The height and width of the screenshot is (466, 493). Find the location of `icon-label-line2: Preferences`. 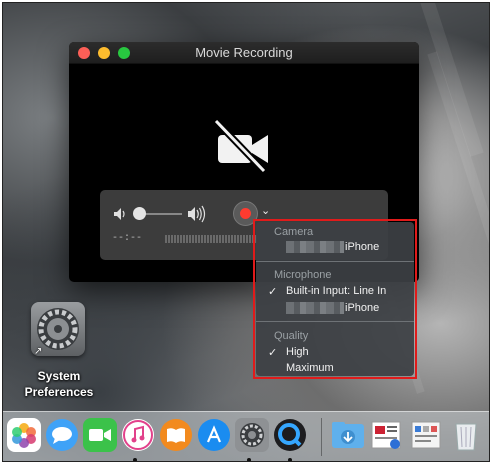

icon-label-line2: Preferences is located at coordinates (59, 392).